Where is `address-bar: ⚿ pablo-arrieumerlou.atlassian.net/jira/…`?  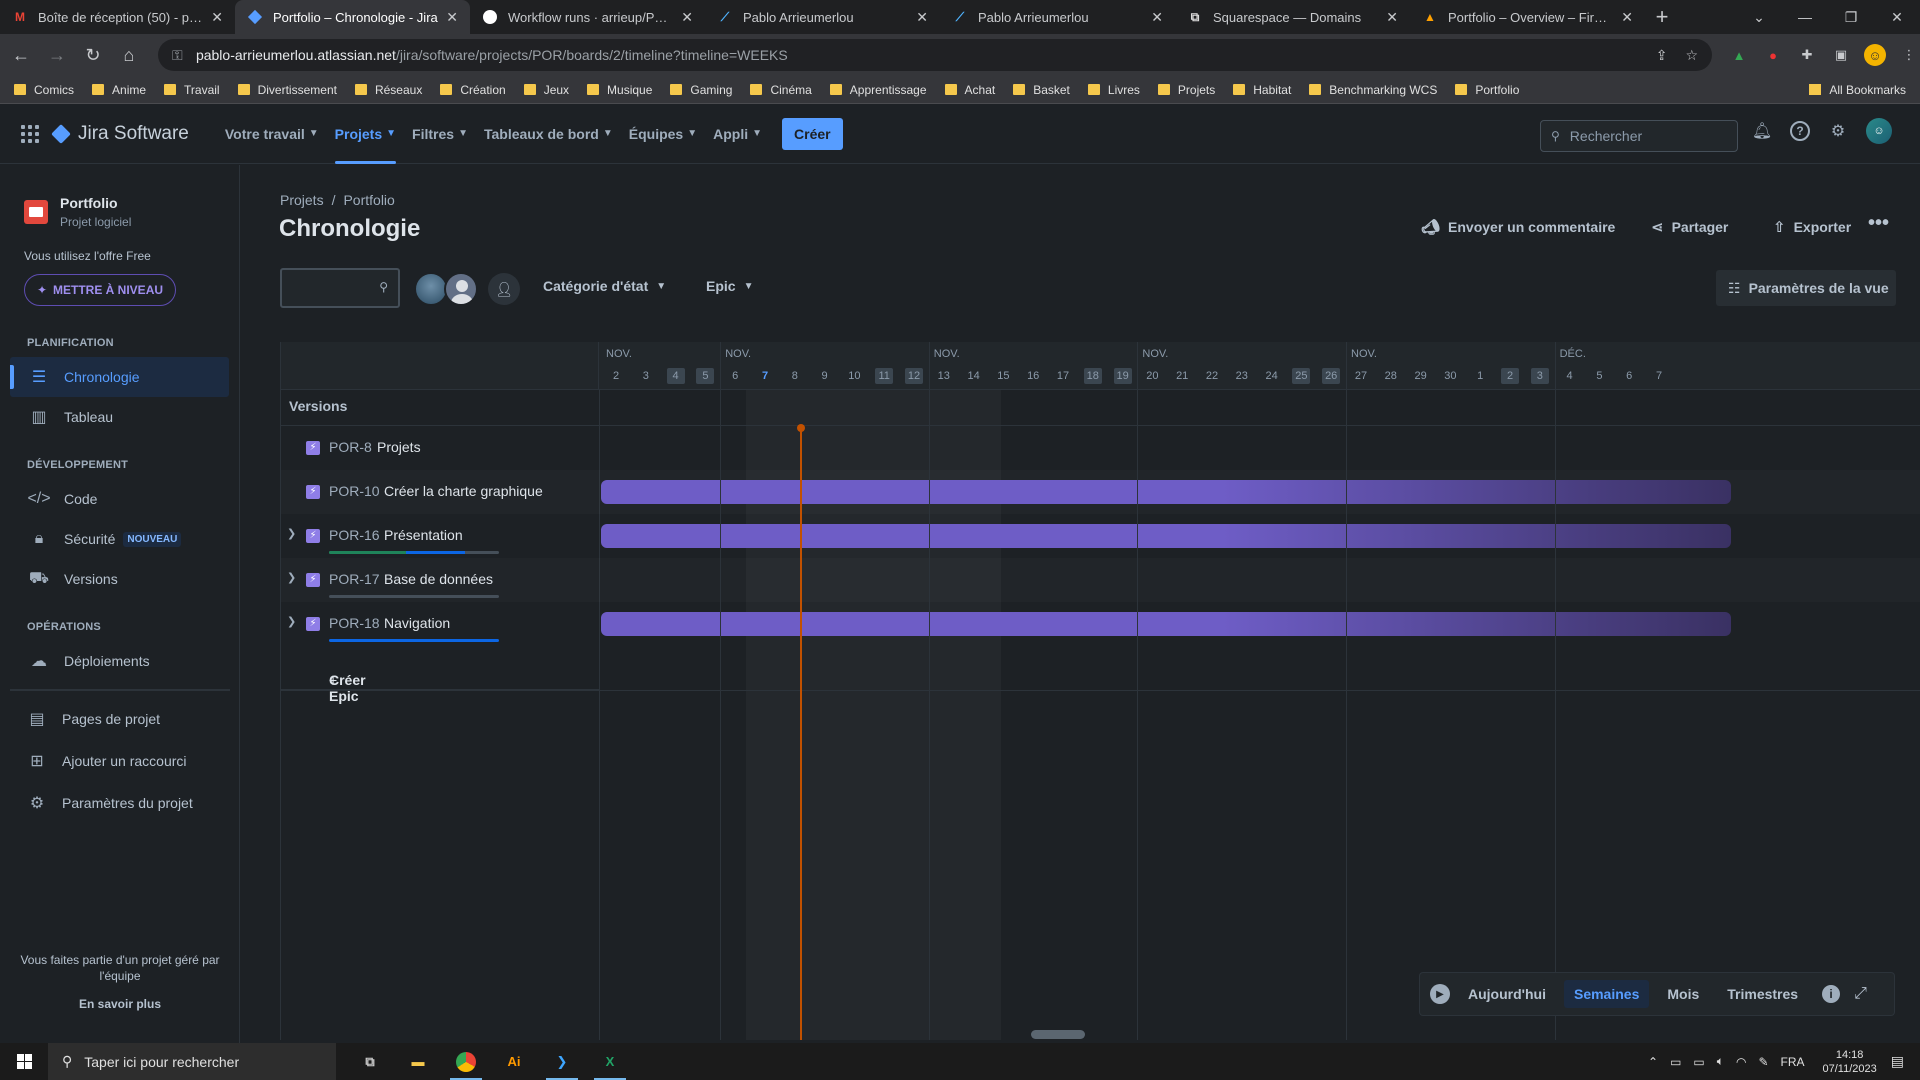 address-bar: ⚿ pablo-arrieumerlou.atlassian.net/jira/… is located at coordinates (935, 55).